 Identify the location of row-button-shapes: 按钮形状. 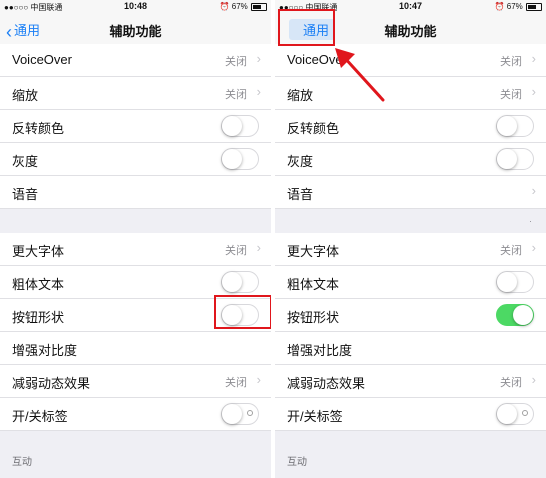
(410, 315).